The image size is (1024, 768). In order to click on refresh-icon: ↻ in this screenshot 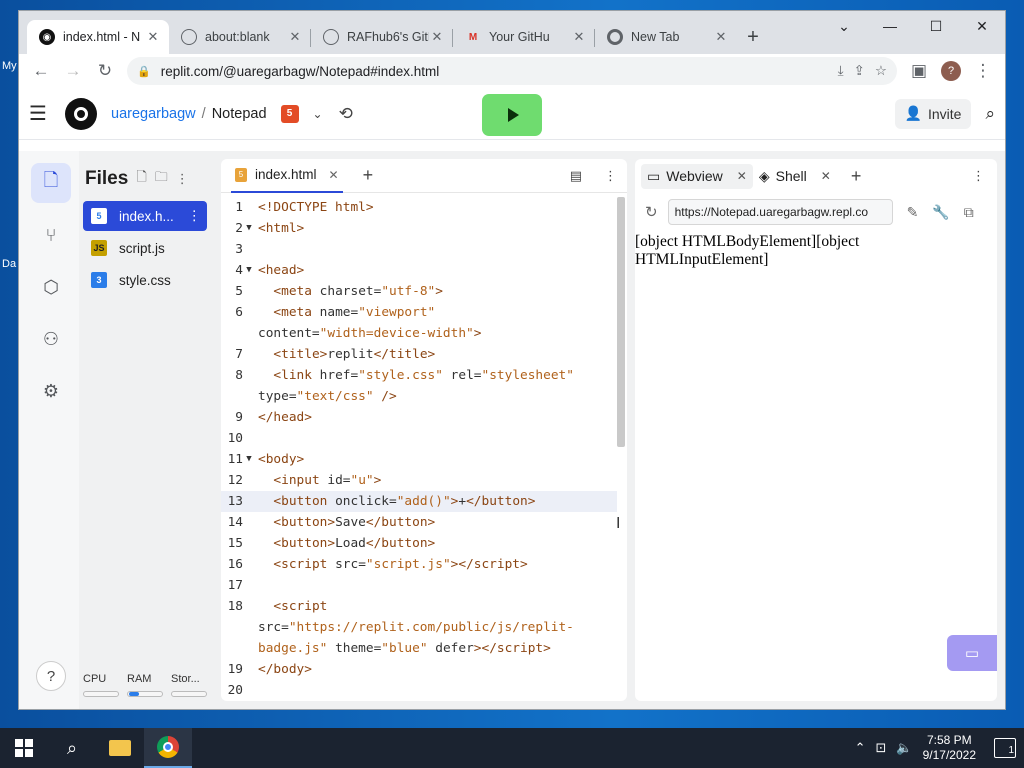, I will do `click(651, 212)`.